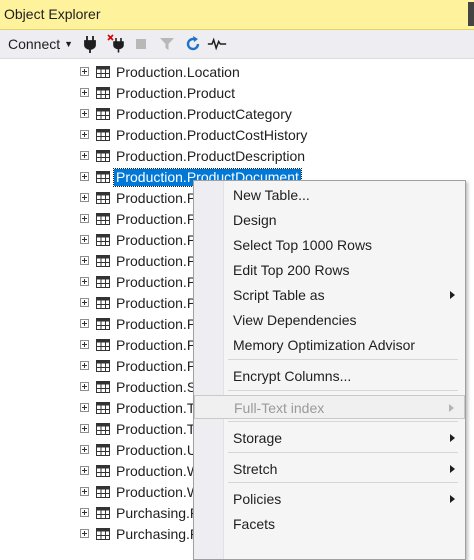 This screenshot has height=560, width=474. I want to click on activity-monitor-icon, so click(219, 44).